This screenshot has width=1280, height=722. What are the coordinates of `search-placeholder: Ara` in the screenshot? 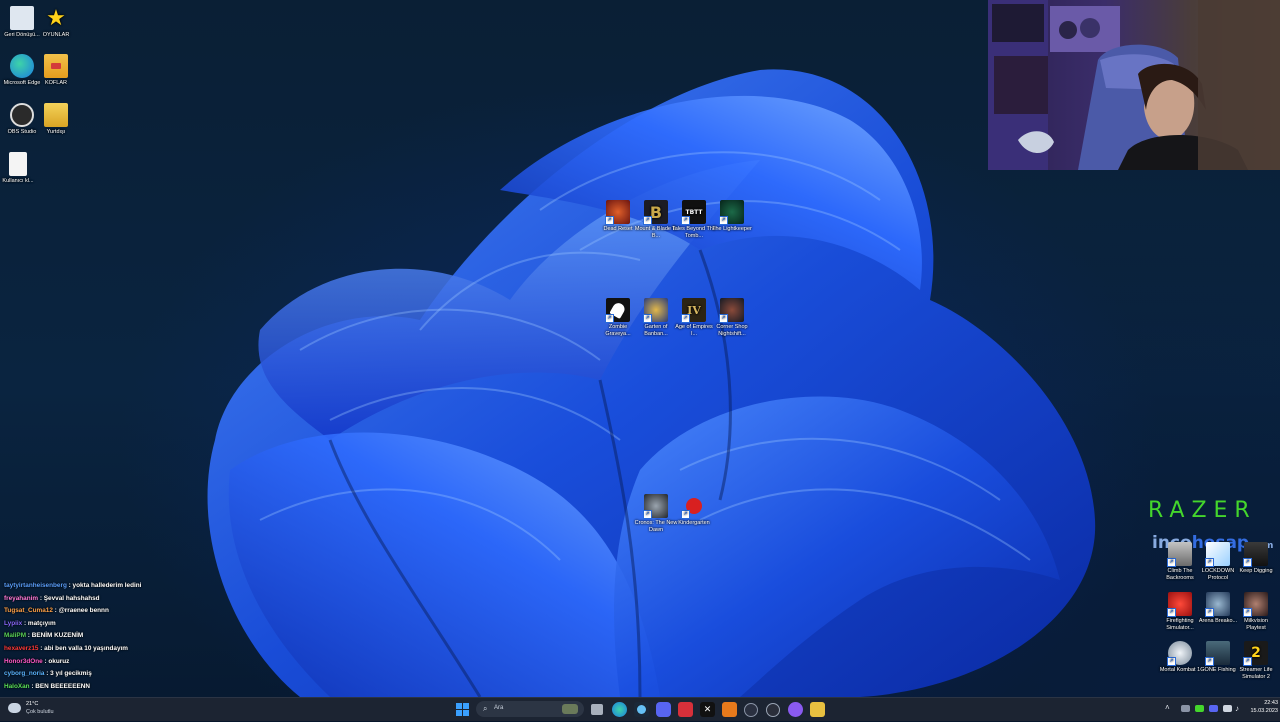 It's located at (499, 708).